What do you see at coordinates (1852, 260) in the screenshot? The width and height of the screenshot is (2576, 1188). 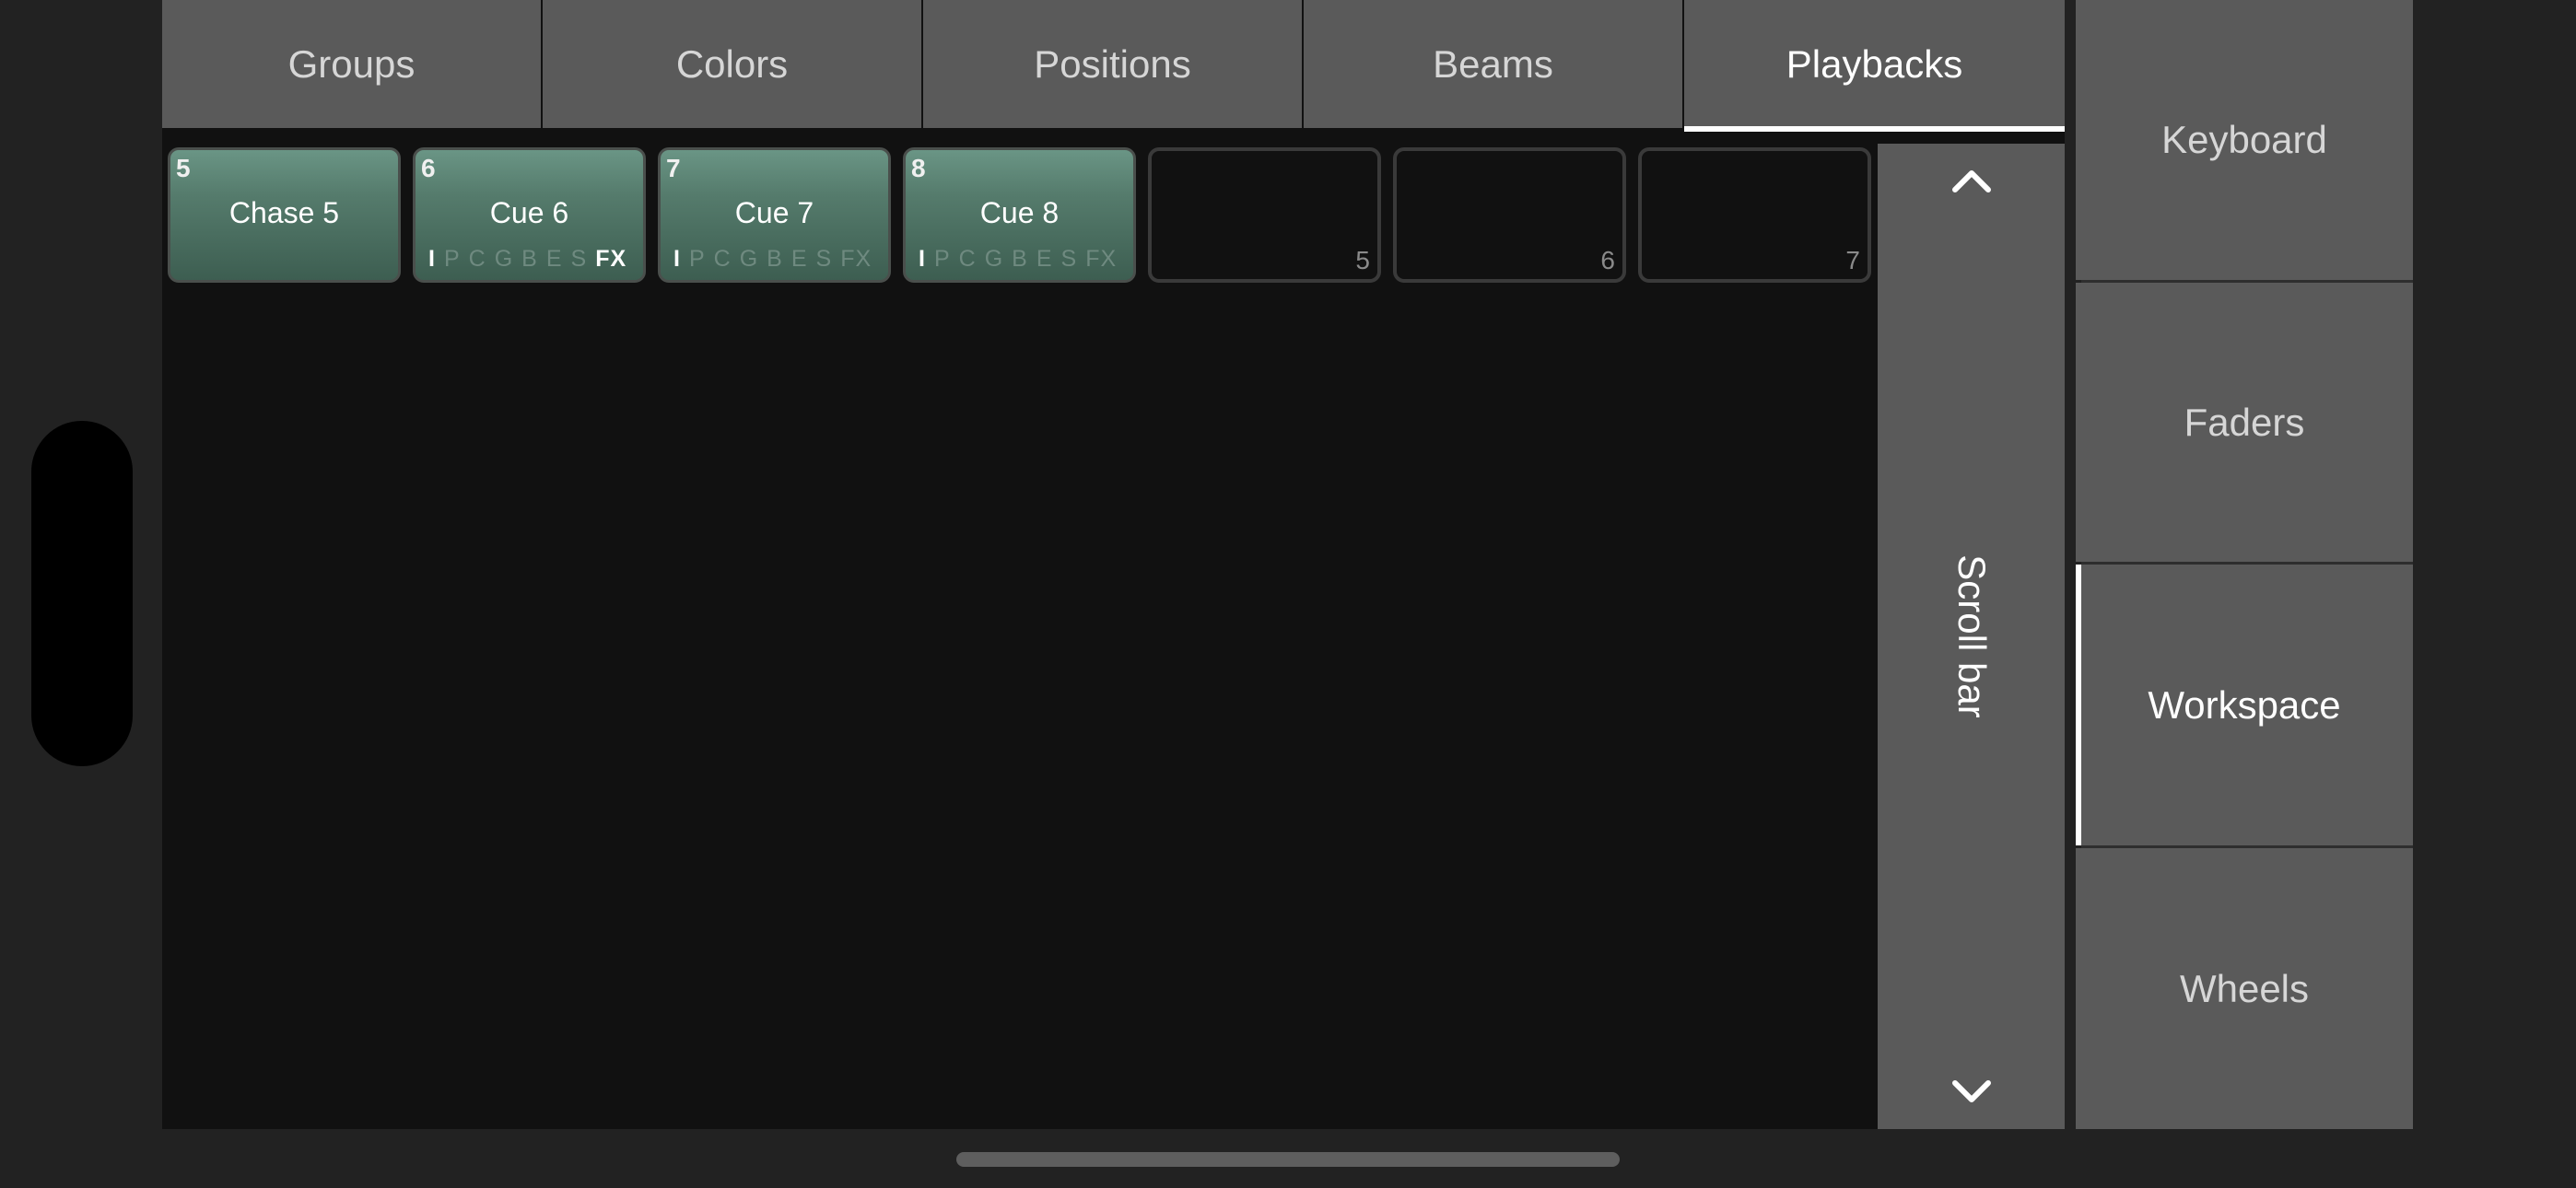 I see `slot-number: 7` at bounding box center [1852, 260].